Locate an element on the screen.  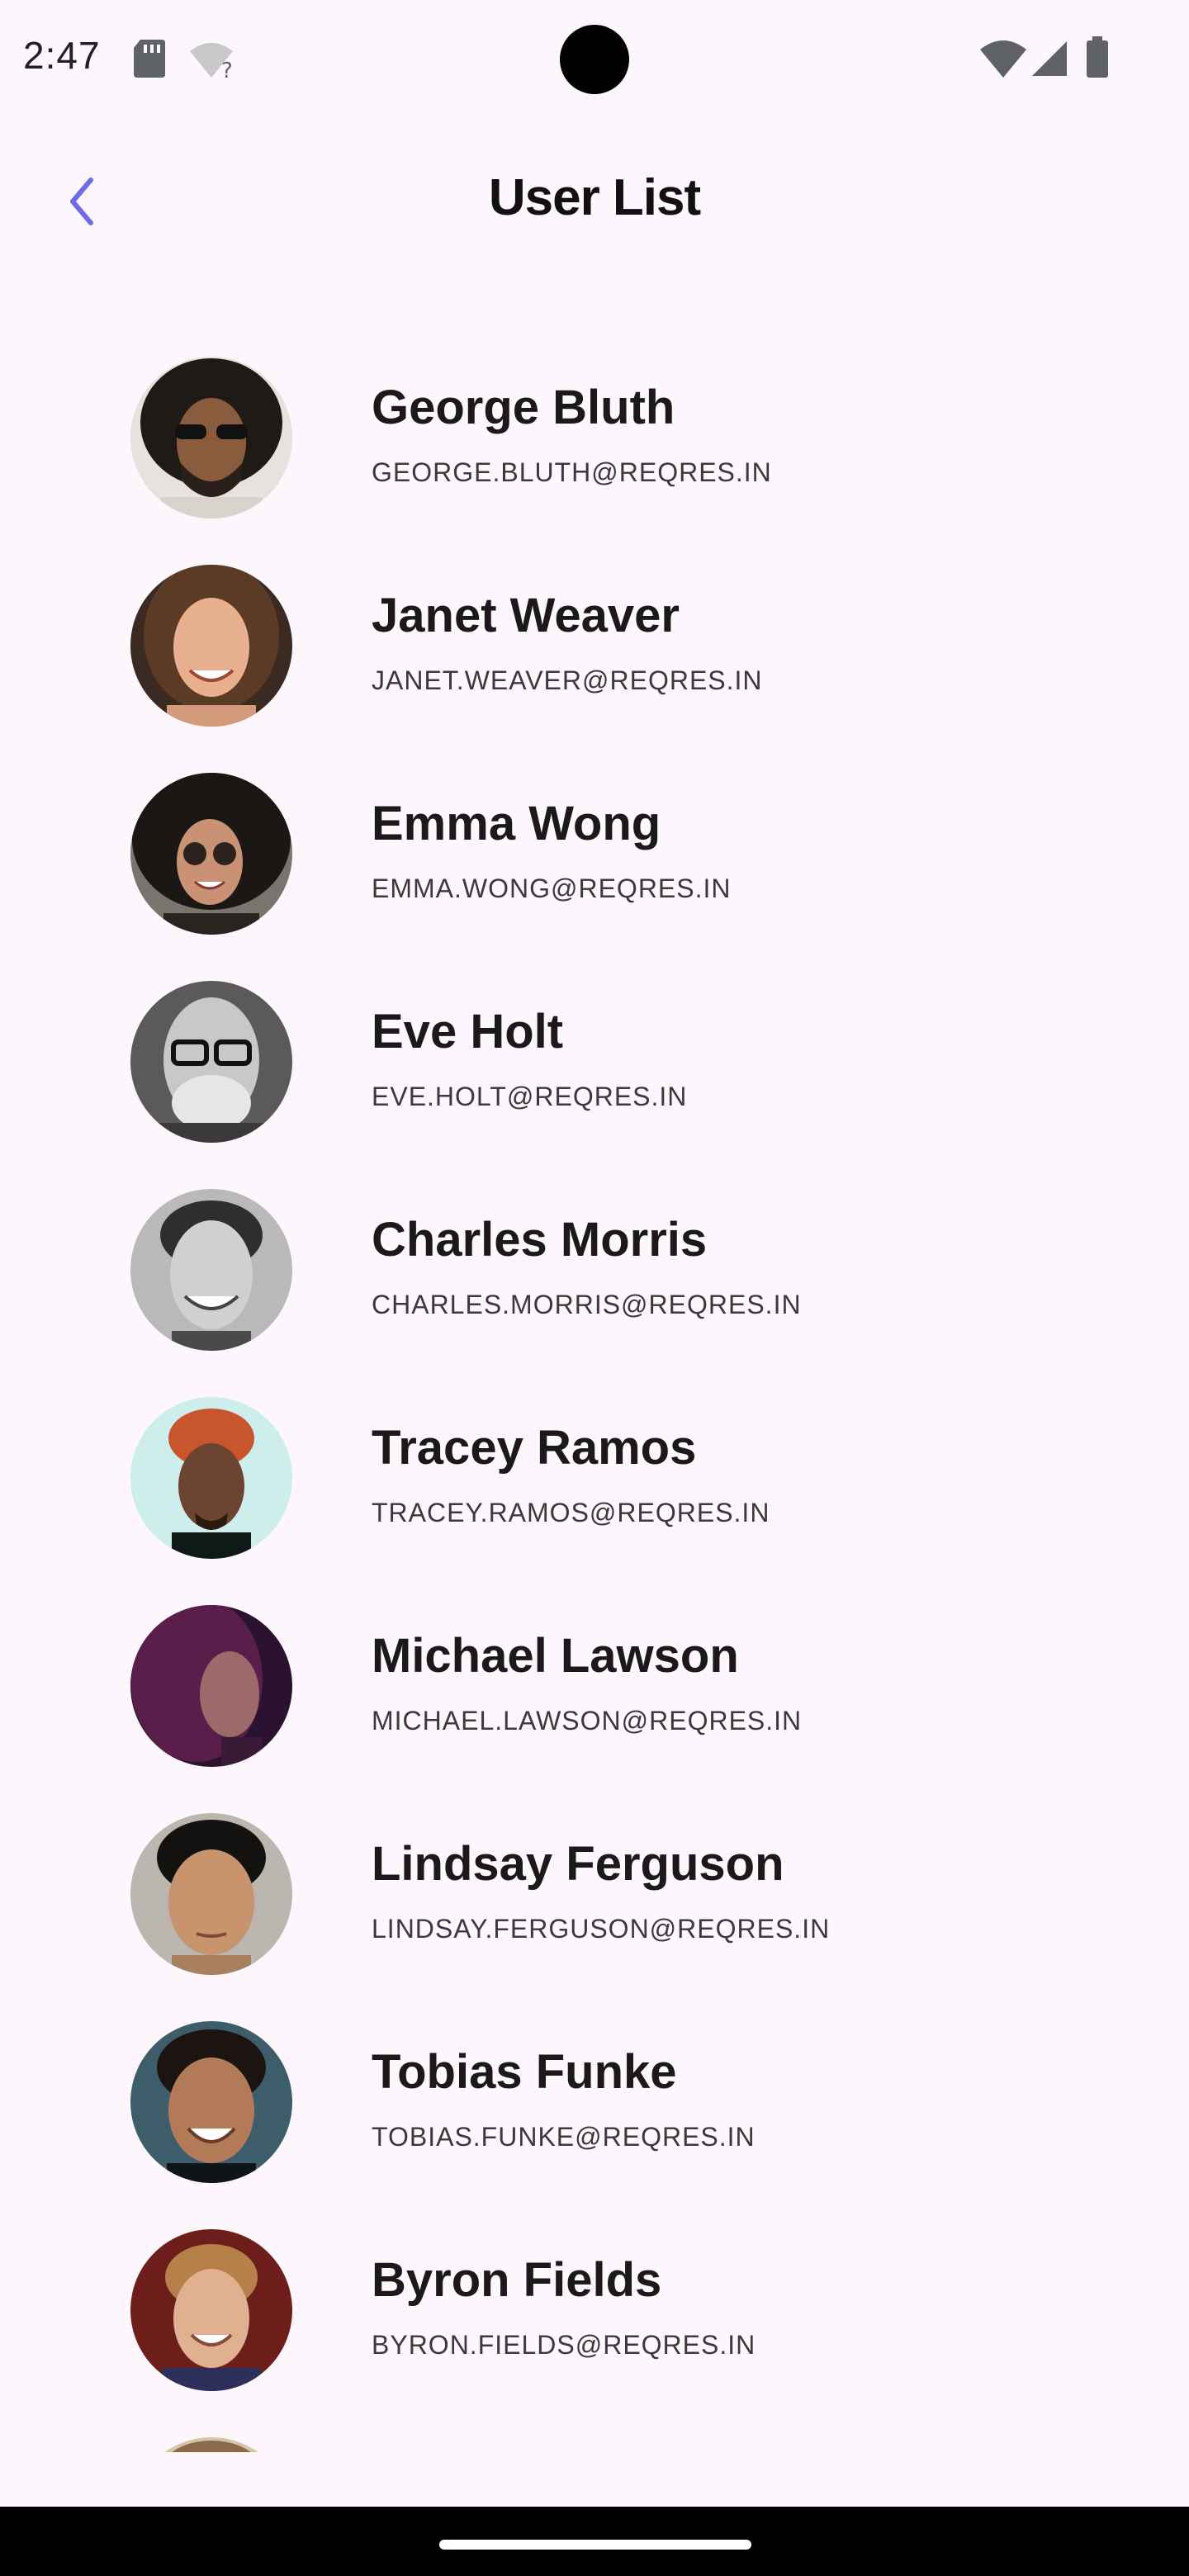
page-title: User List is located at coordinates (594, 197).